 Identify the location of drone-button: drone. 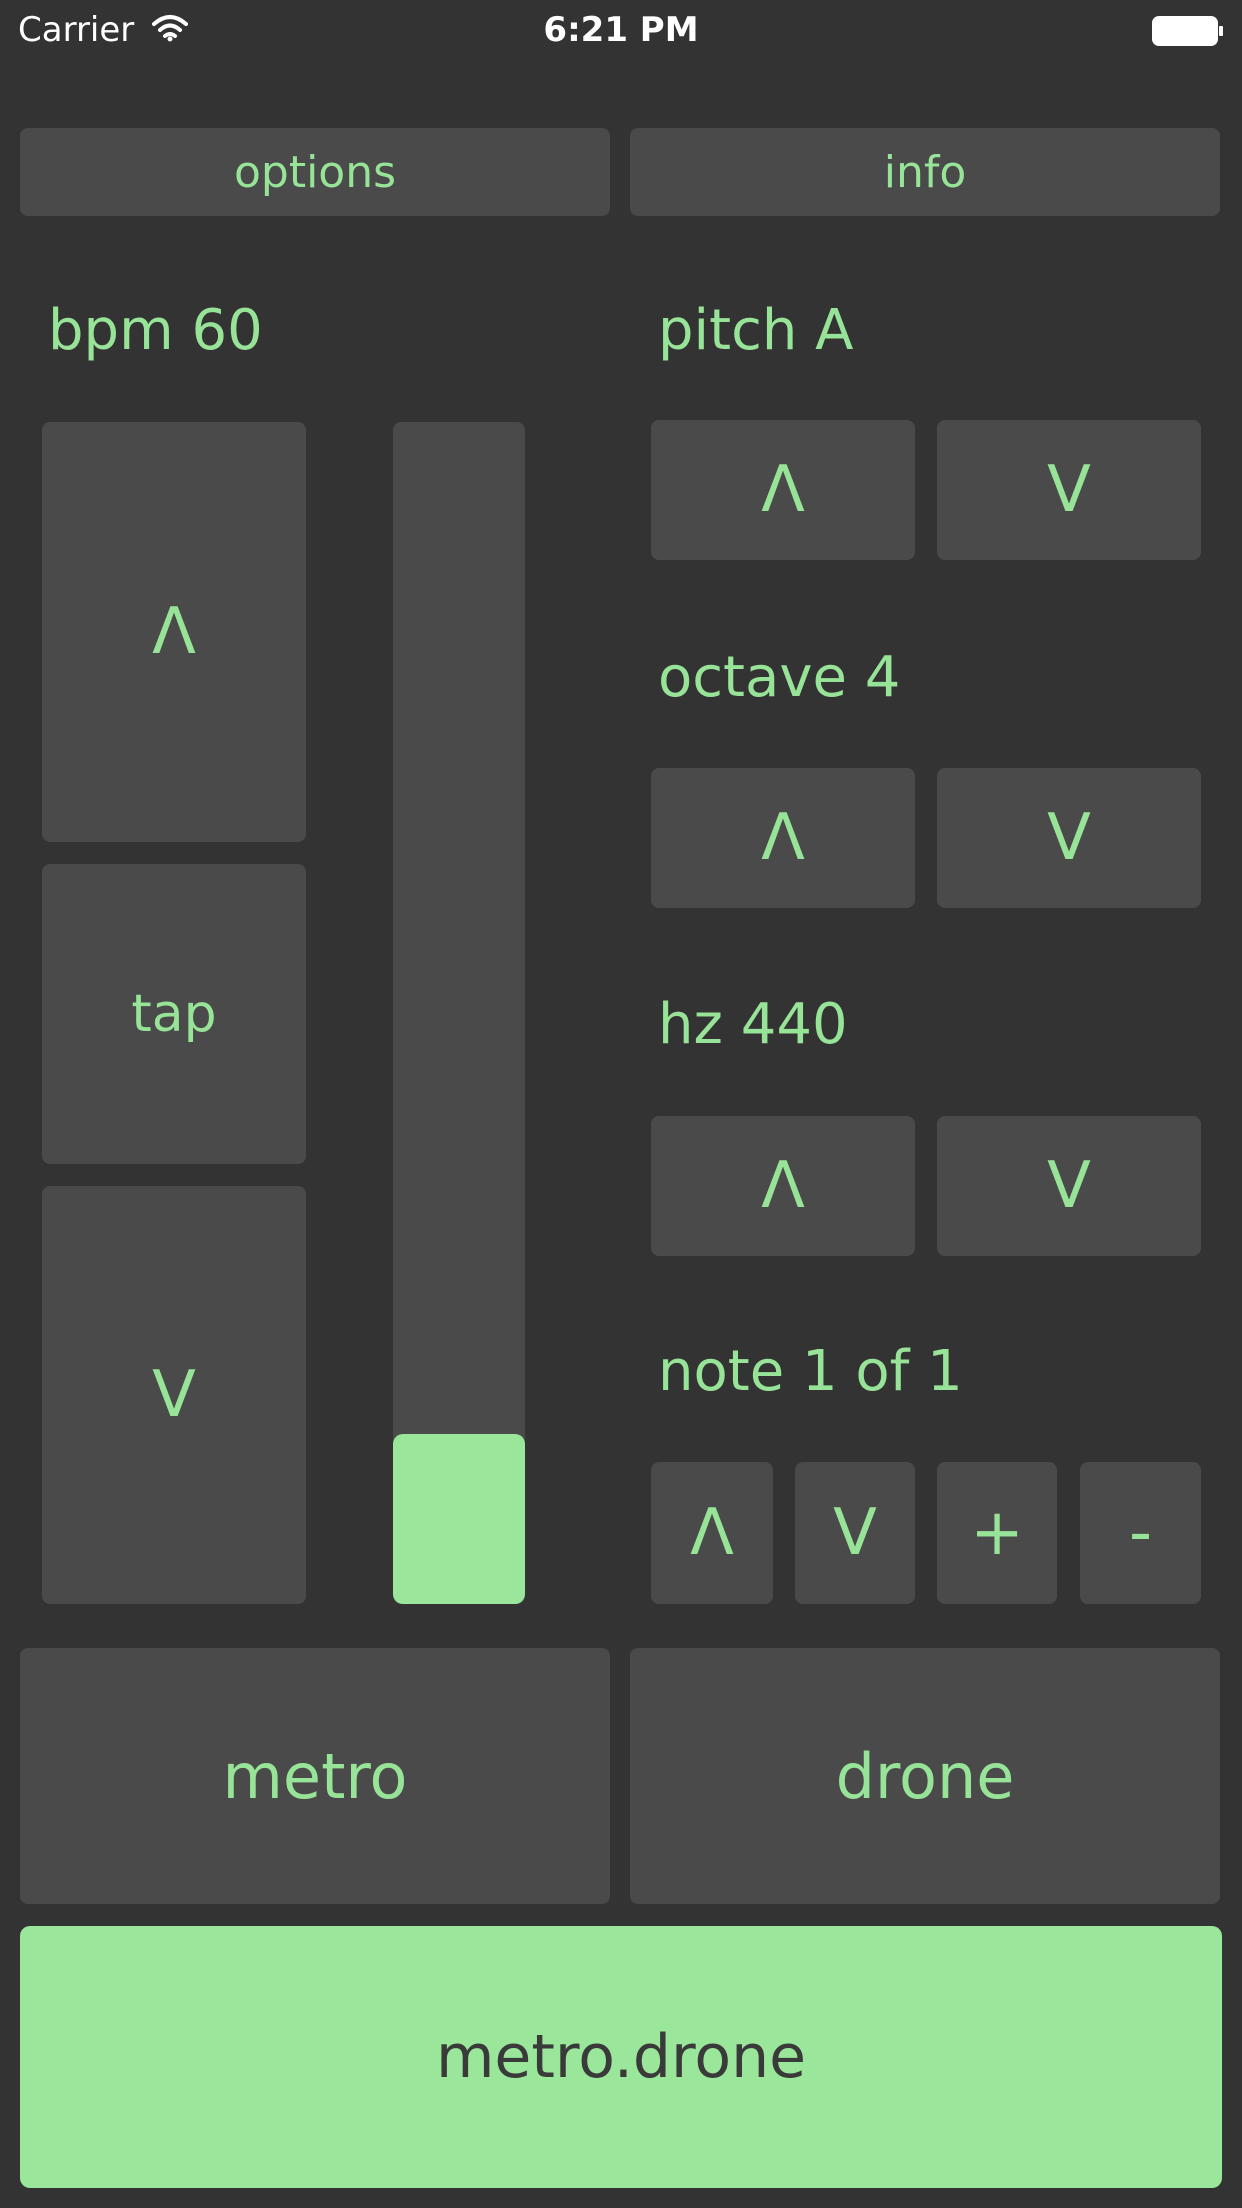
(925, 1776).